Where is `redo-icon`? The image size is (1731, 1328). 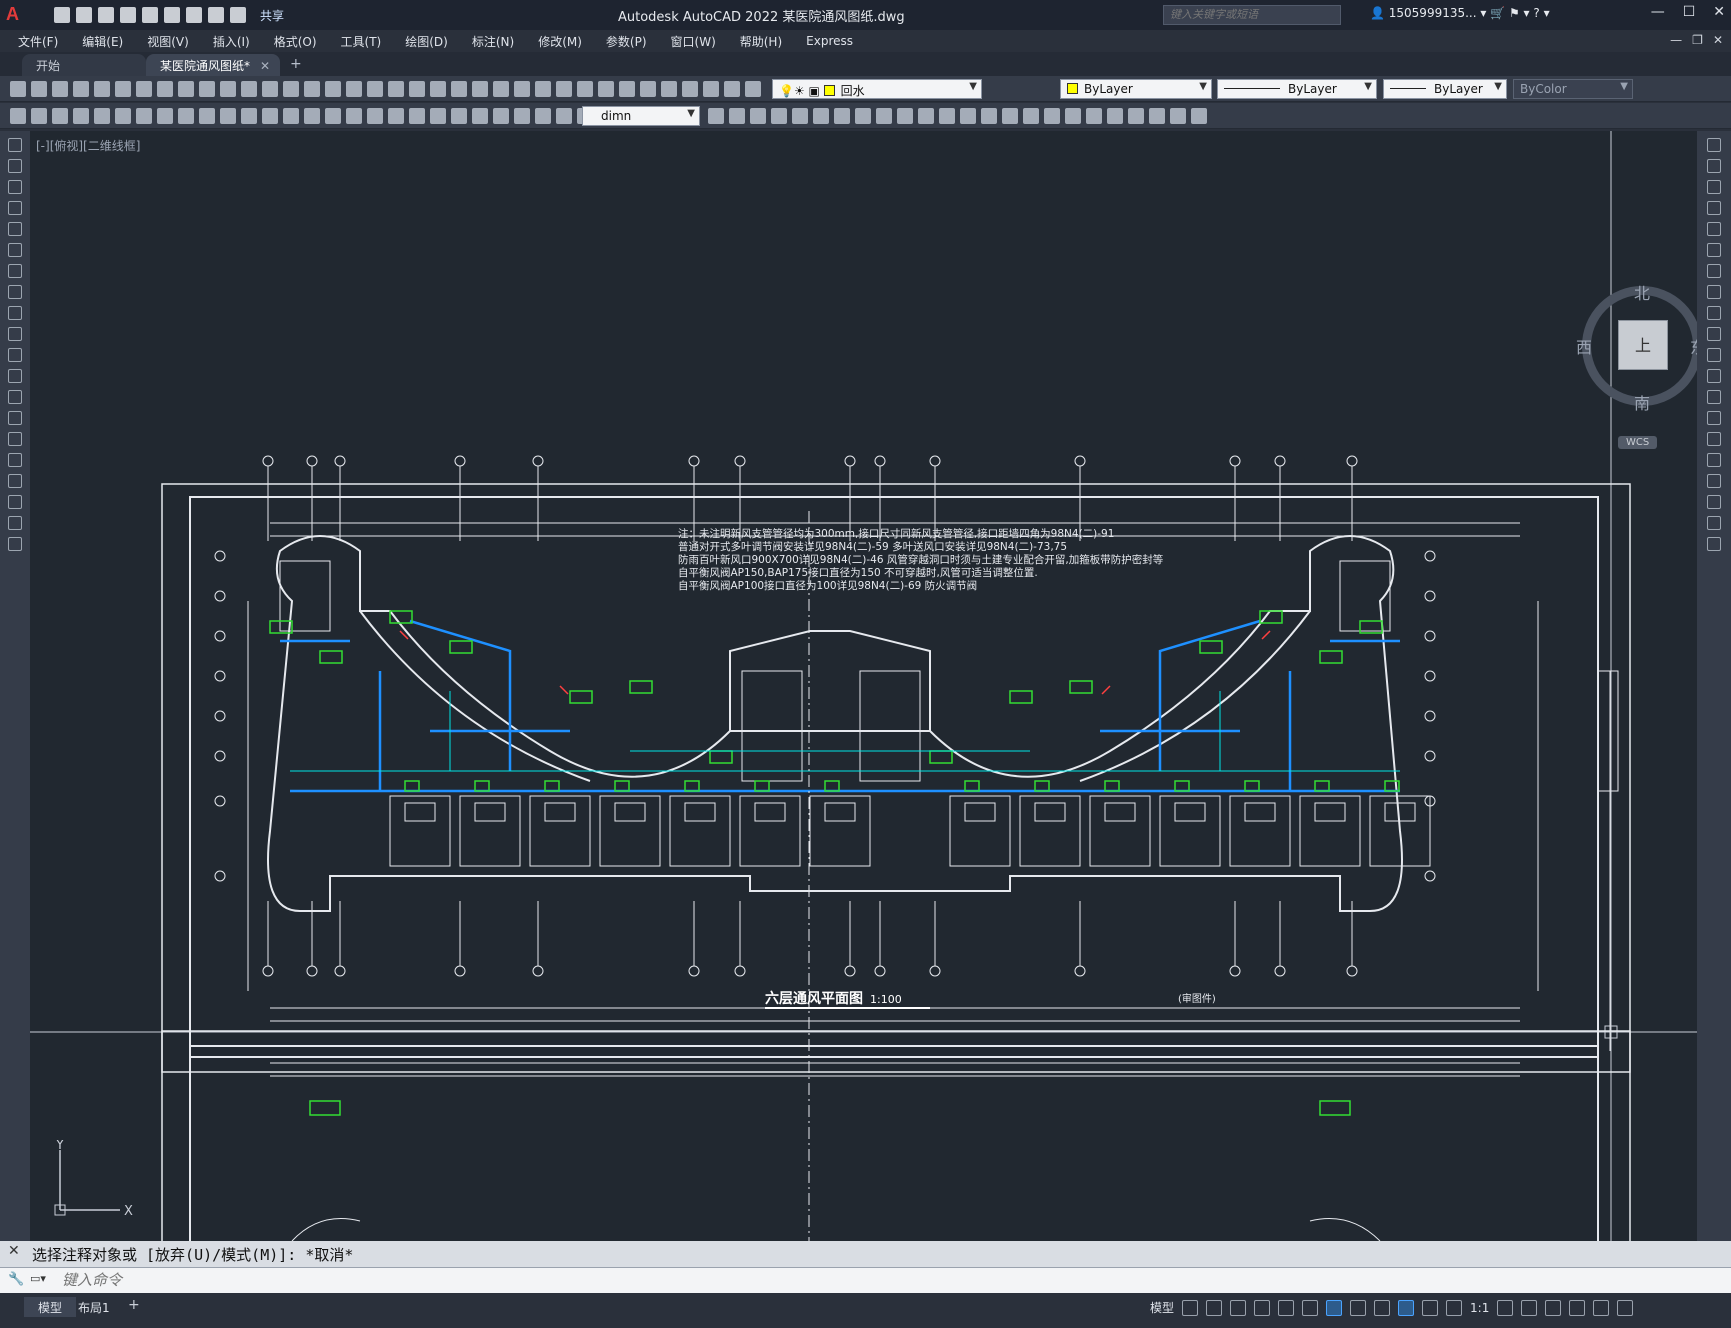
redo-icon is located at coordinates (238, 15).